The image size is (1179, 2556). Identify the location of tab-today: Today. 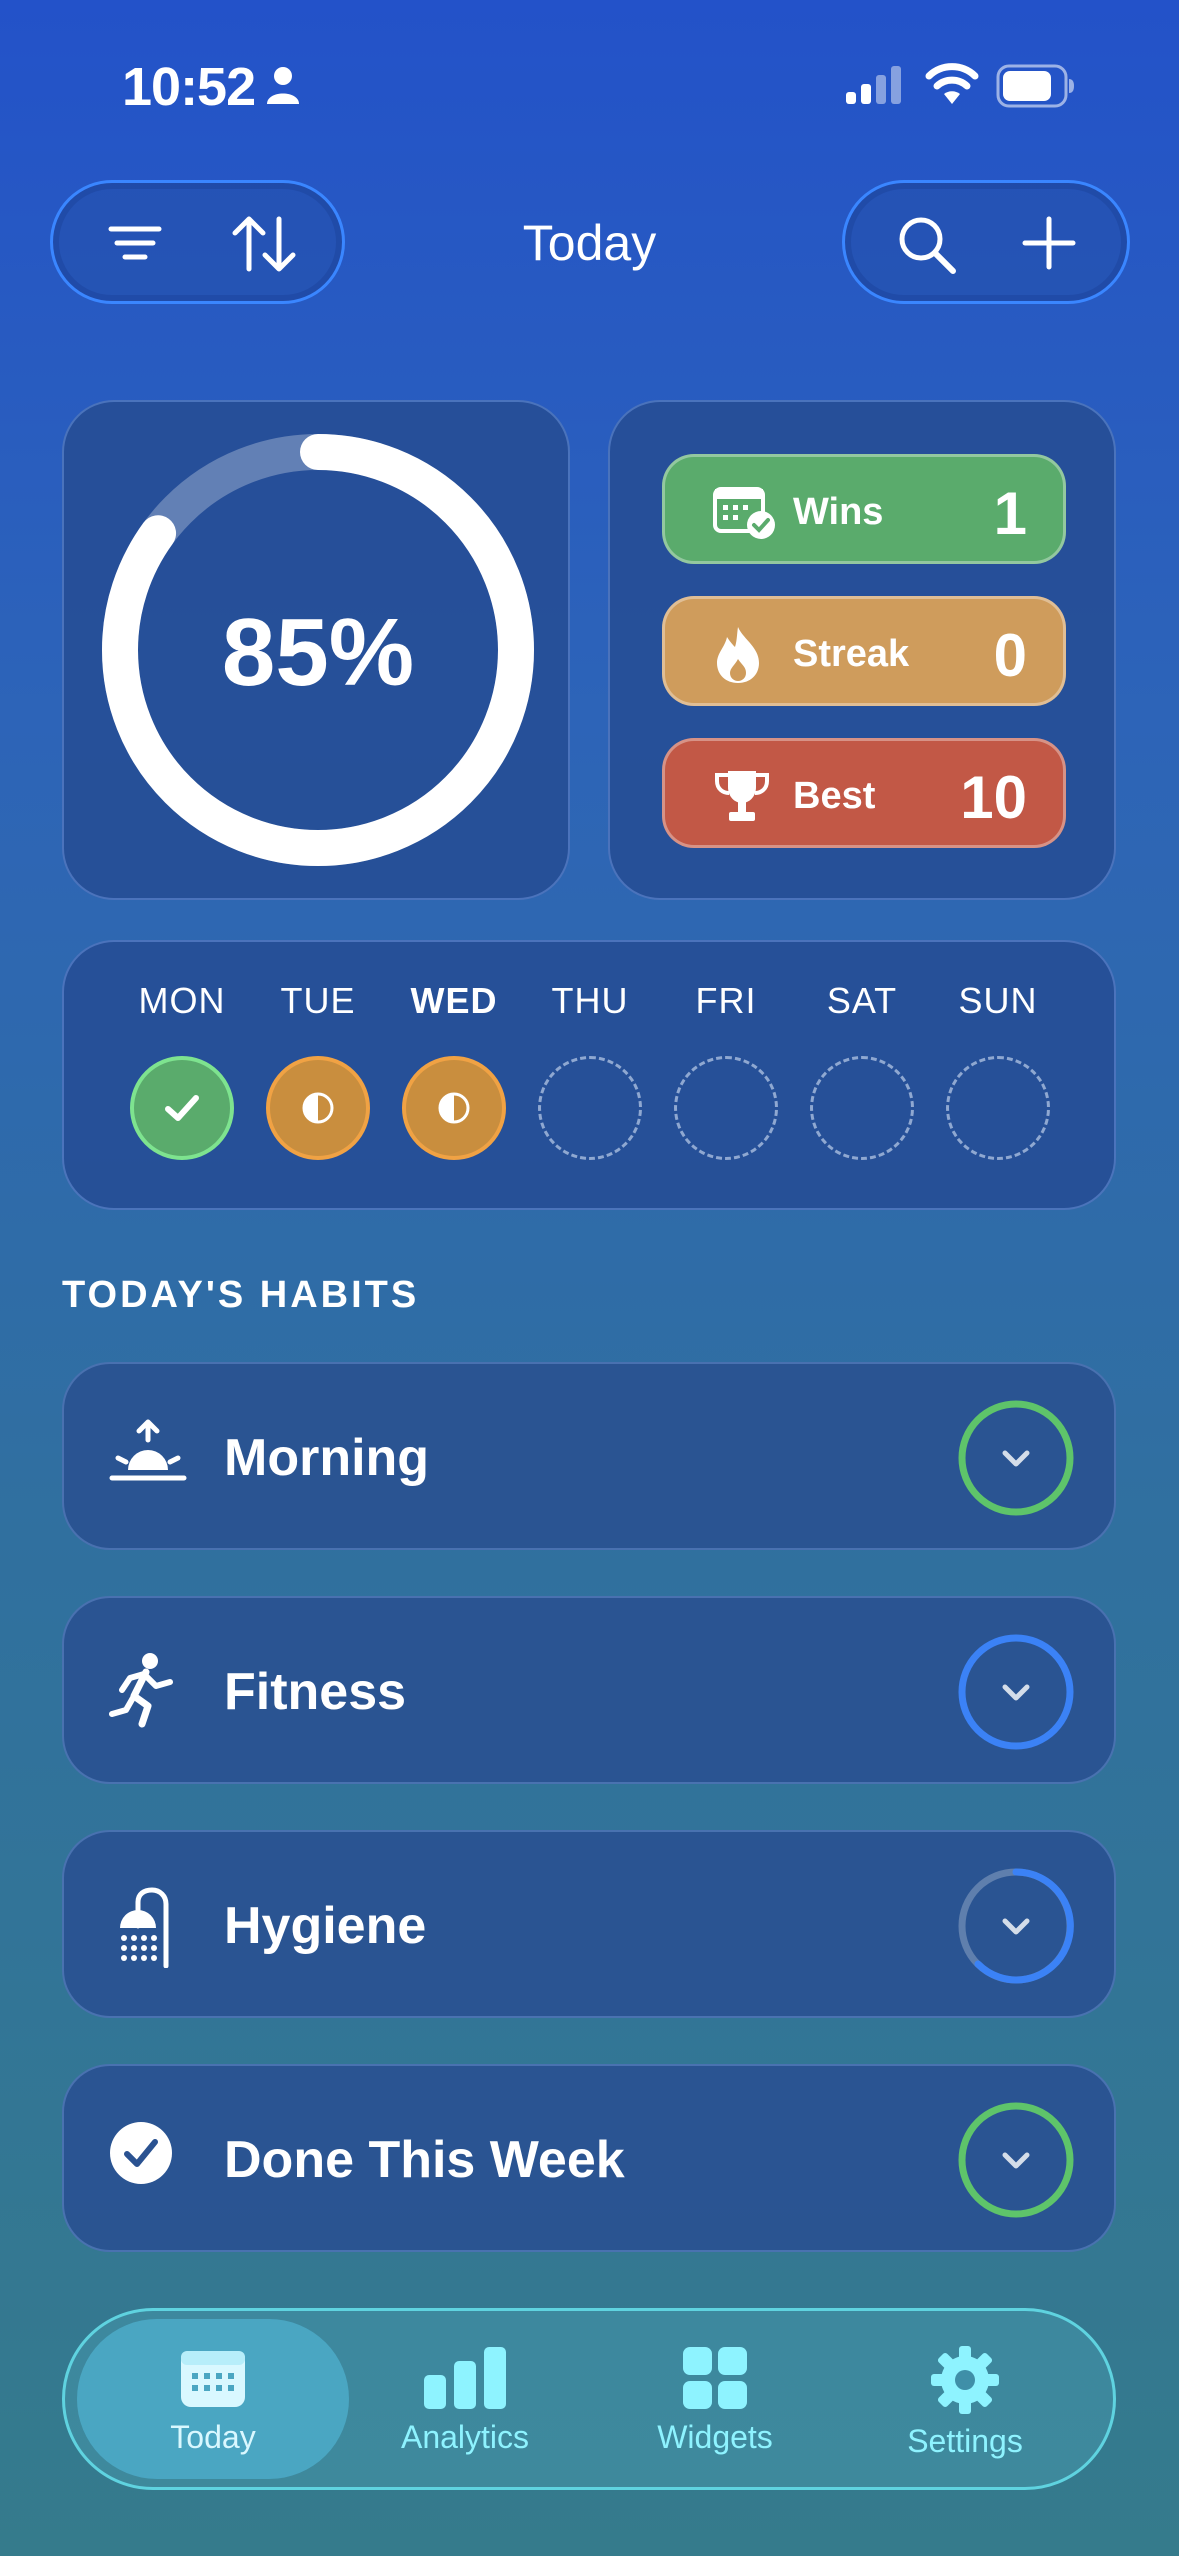
(213, 2399).